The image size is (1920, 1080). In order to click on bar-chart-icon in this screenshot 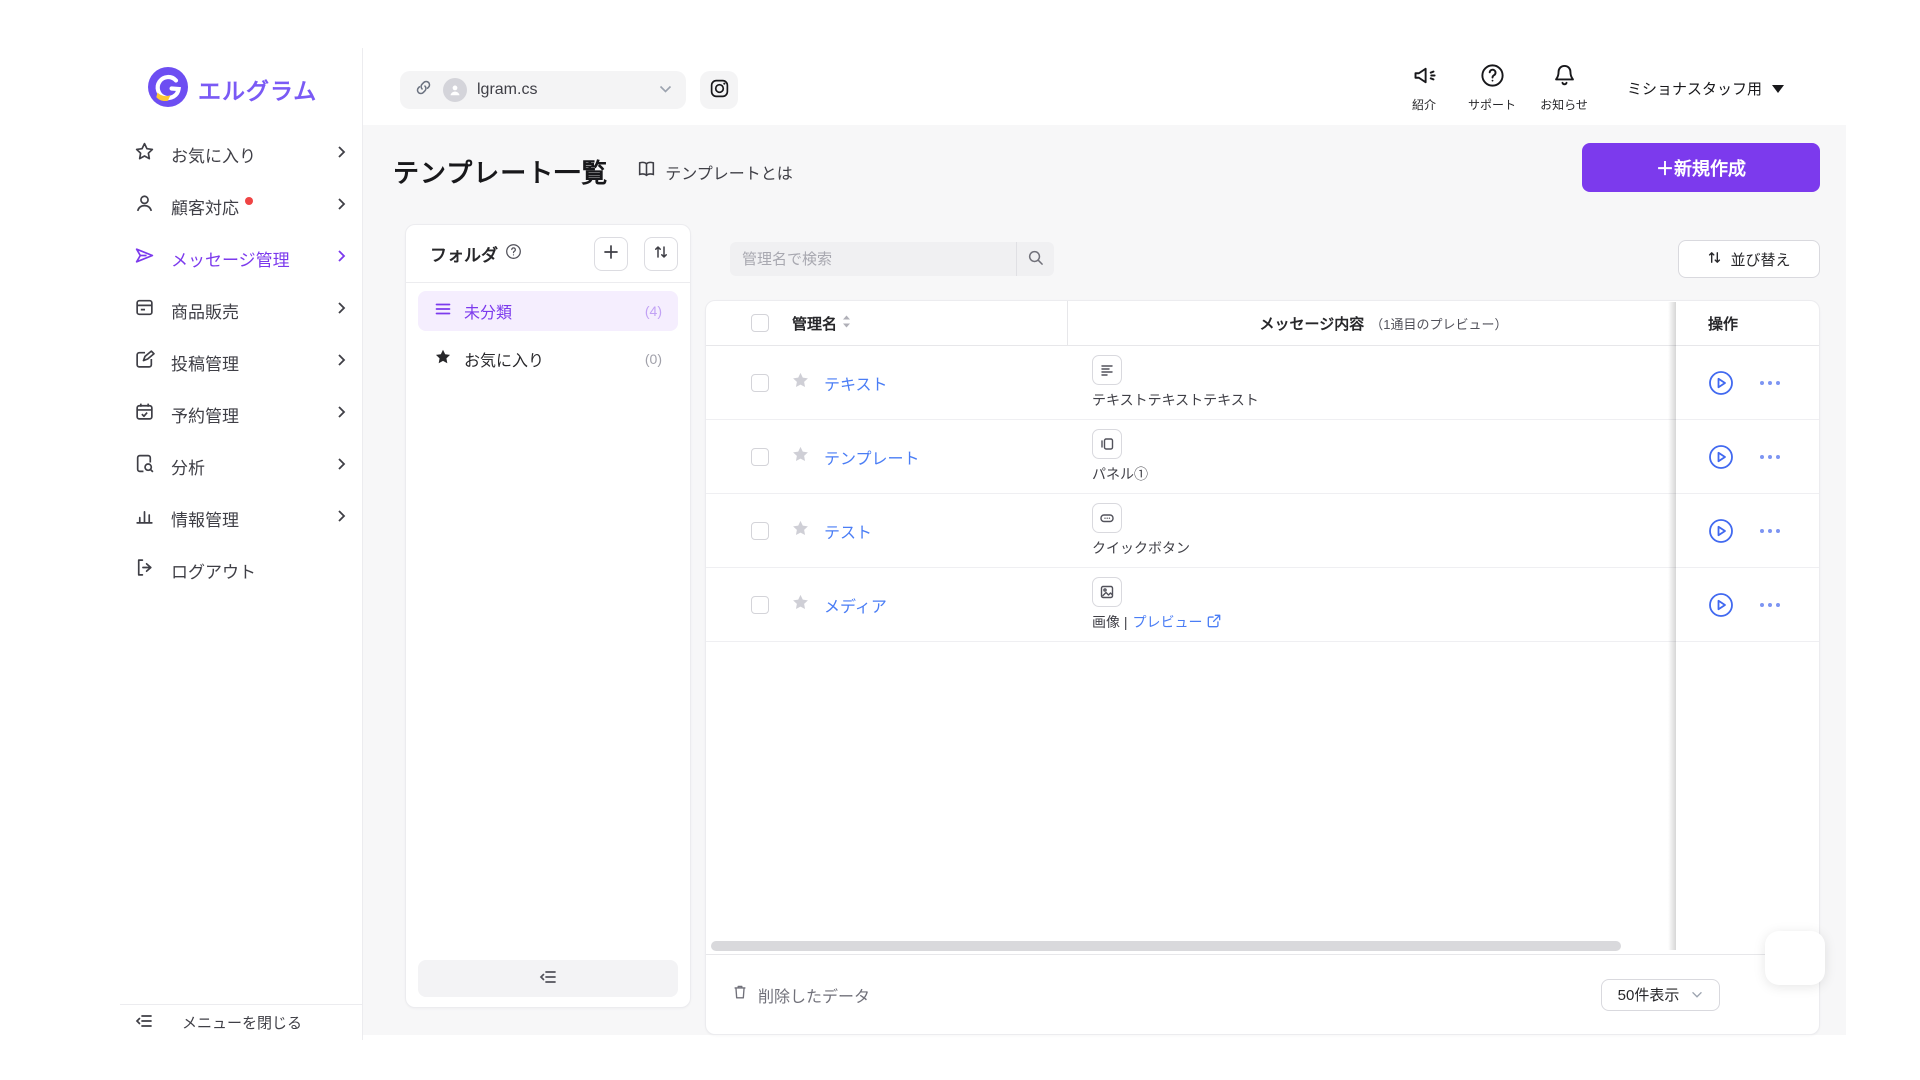, I will do `click(144, 518)`.